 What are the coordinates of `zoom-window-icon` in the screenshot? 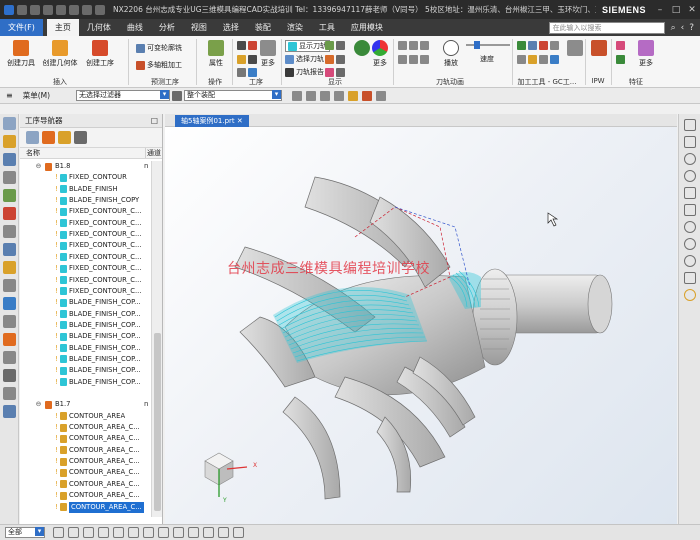 It's located at (689, 210).